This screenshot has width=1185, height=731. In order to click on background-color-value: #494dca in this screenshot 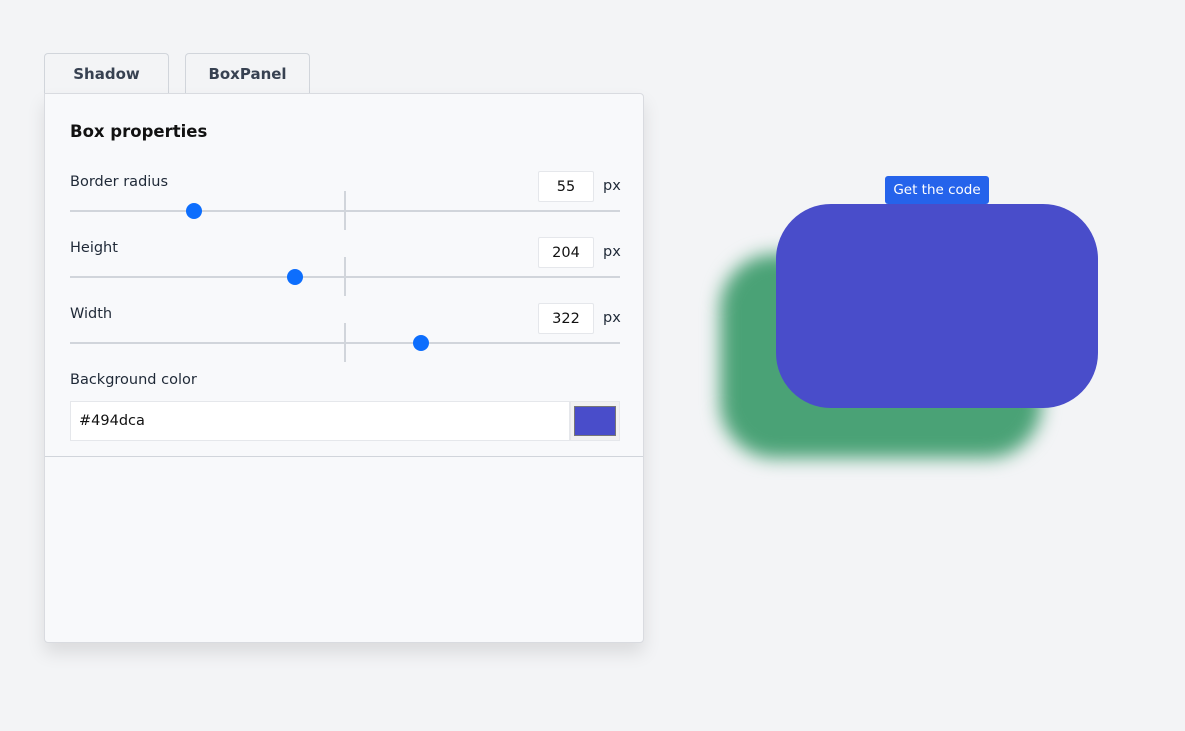, I will do `click(112, 421)`.